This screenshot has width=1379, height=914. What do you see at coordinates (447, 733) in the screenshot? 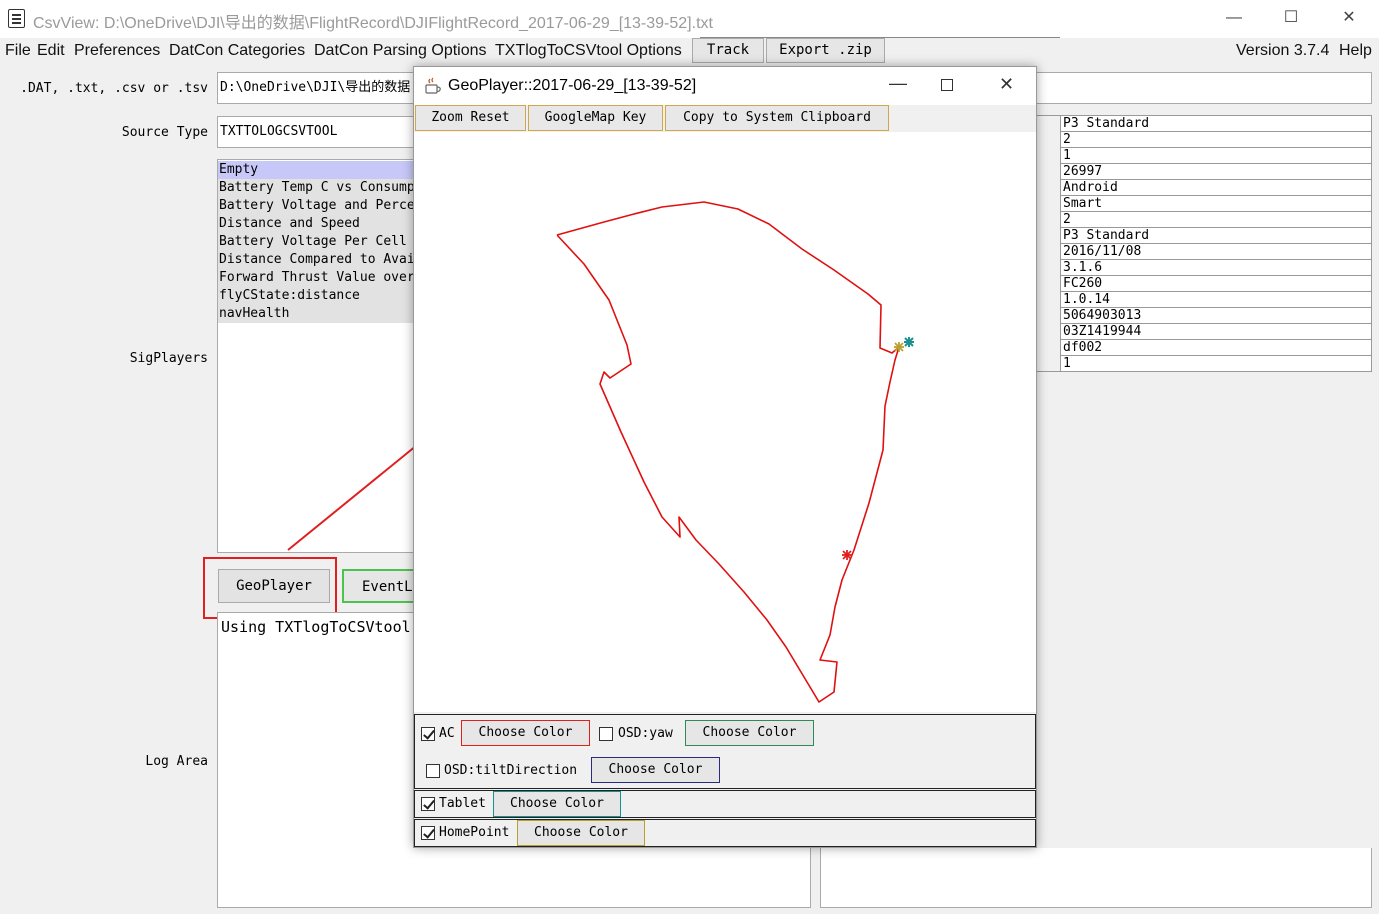
I see `ac-label: AC` at bounding box center [447, 733].